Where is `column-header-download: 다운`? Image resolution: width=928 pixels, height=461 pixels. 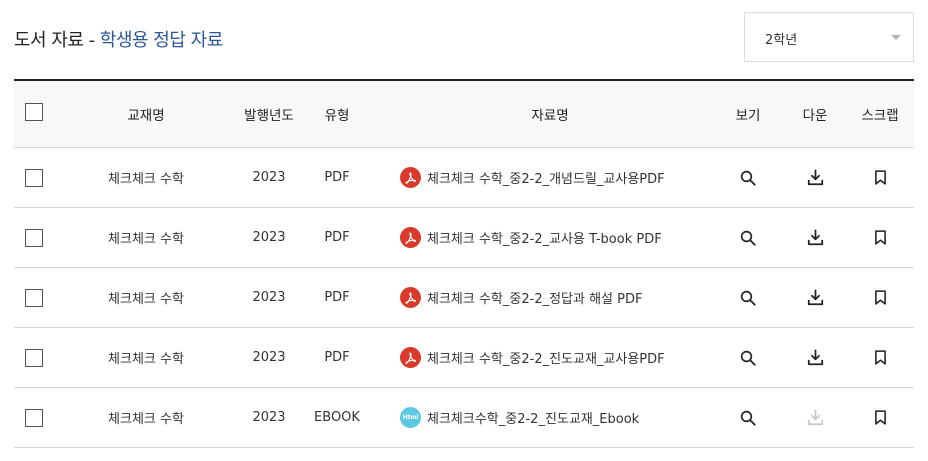
column-header-download: 다운 is located at coordinates (815, 116).